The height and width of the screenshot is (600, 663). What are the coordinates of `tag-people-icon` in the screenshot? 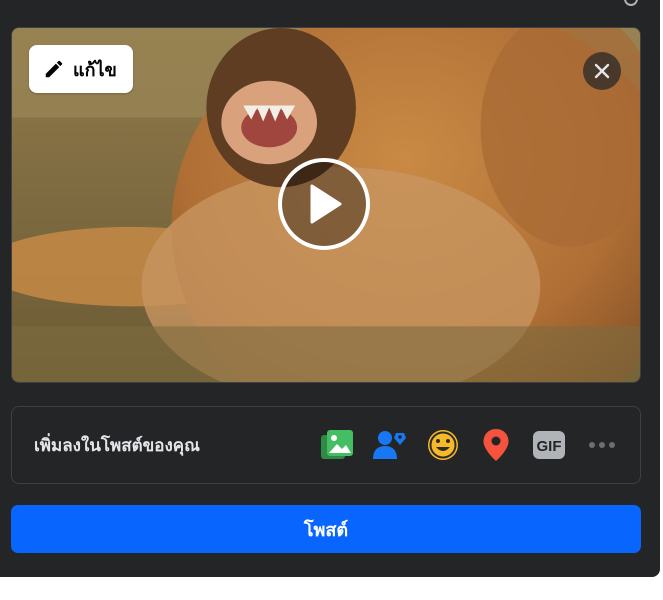 It's located at (389, 445).